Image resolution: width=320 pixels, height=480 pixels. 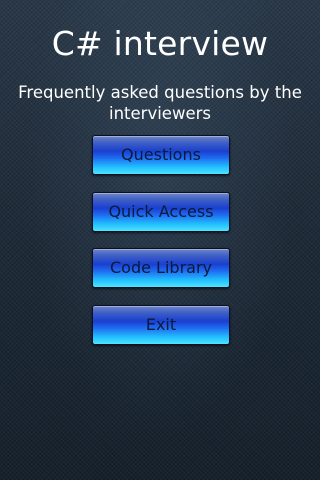 I want to click on app-title: C# interview, so click(x=160, y=43).